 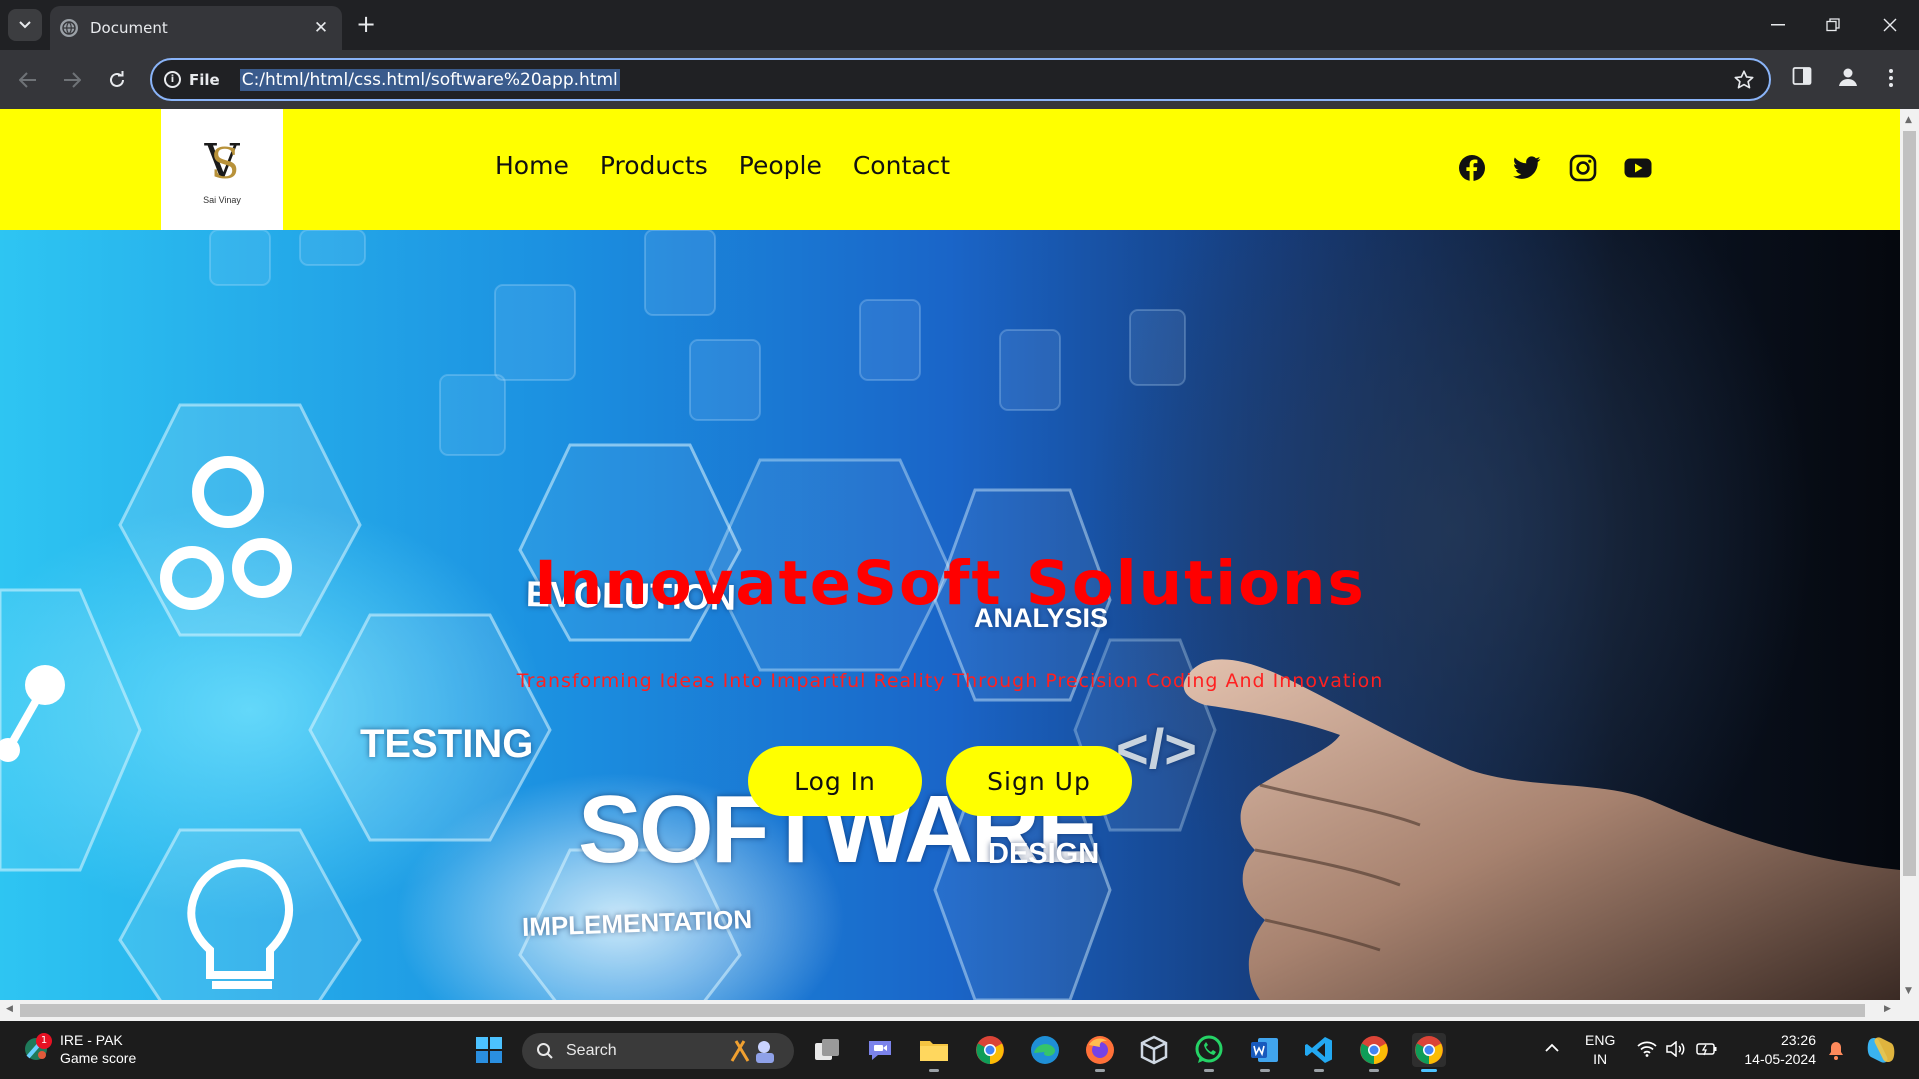 I want to click on taskbar-vscode, so click(x=1319, y=1052).